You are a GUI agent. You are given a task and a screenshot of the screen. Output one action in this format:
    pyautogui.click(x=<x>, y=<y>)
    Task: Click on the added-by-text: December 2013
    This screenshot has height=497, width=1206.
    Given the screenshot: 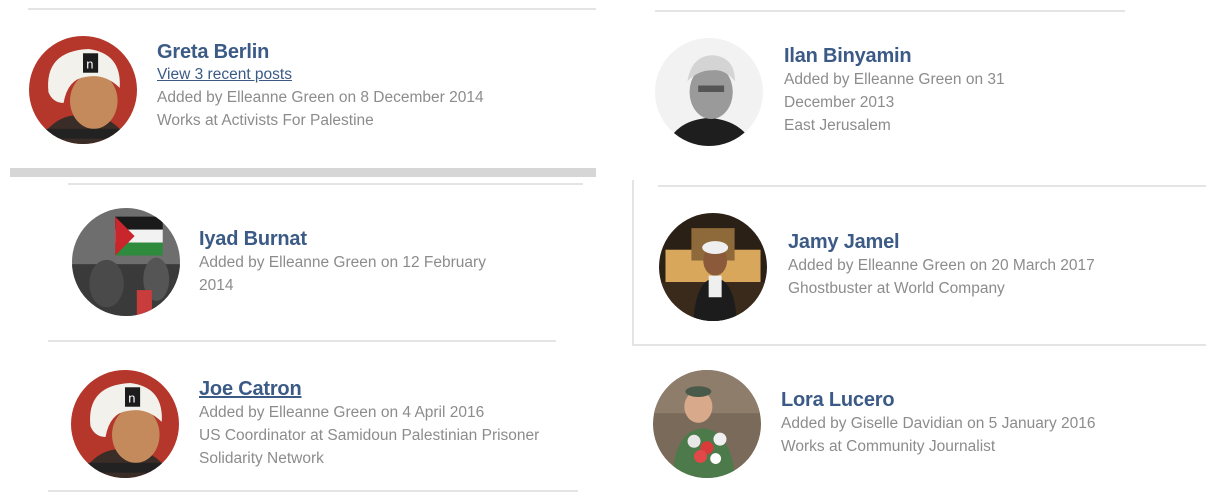 What is the action you would take?
    pyautogui.click(x=839, y=102)
    